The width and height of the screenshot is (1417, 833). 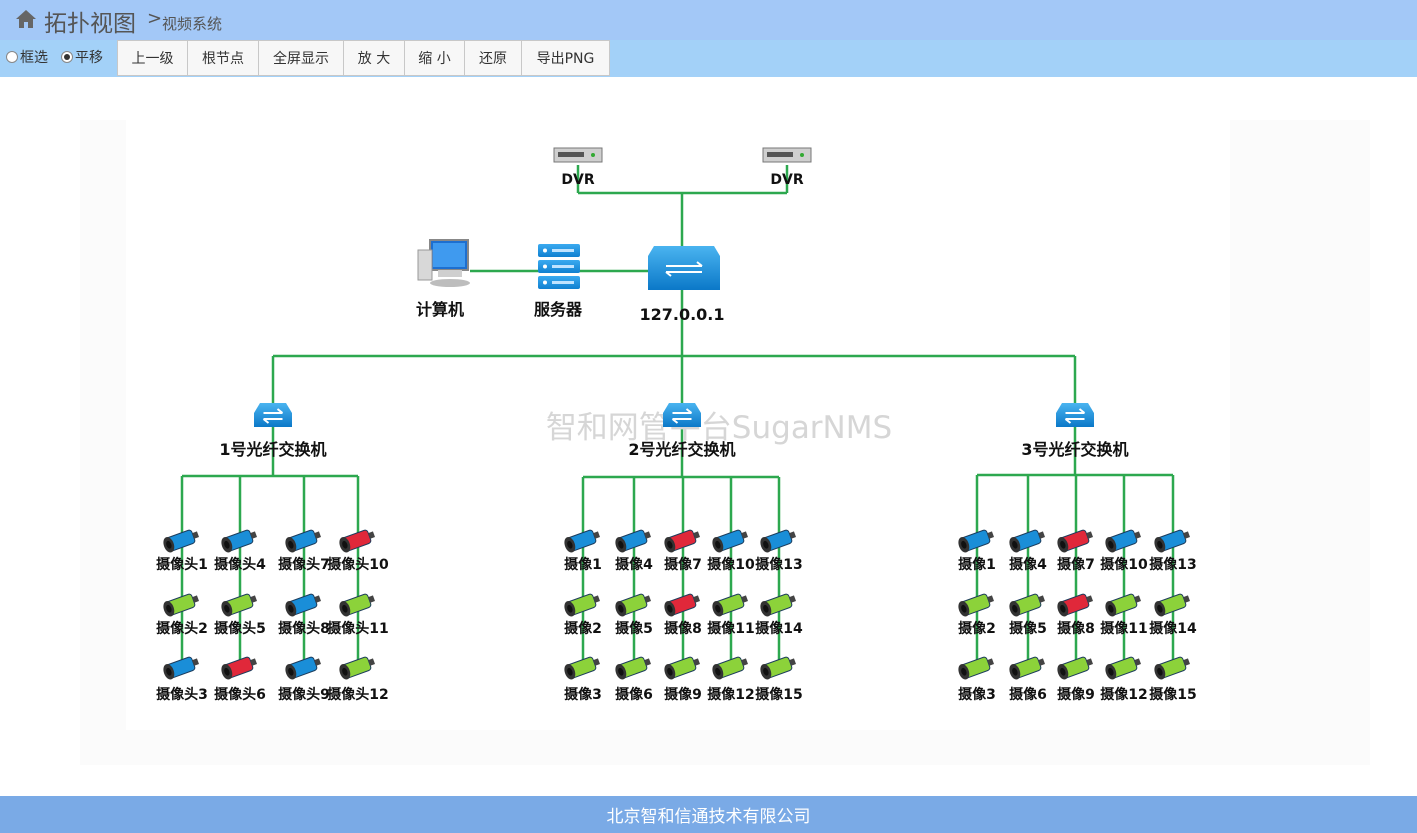 What do you see at coordinates (440, 309) in the screenshot?
I see `computer-label: 计算机` at bounding box center [440, 309].